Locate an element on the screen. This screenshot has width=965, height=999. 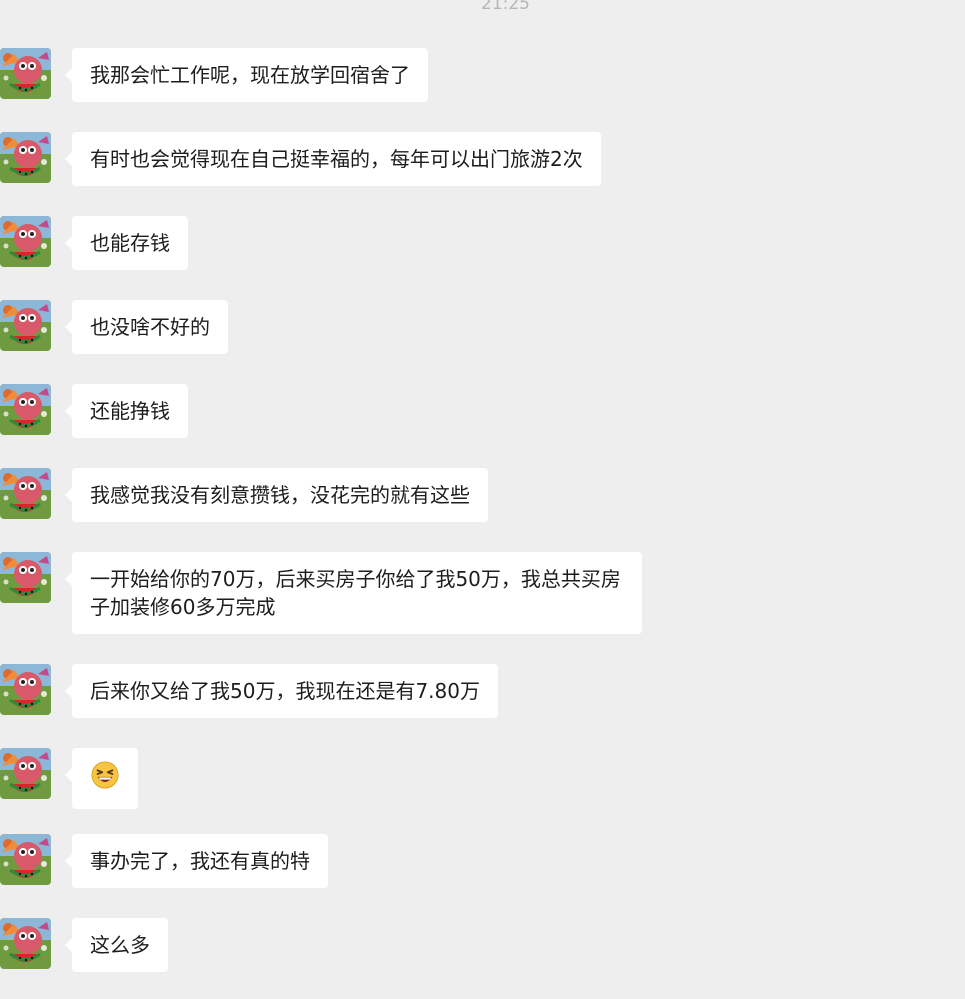
message-bubble: 事办完了，我还有真的特 is located at coordinates (196, 861).